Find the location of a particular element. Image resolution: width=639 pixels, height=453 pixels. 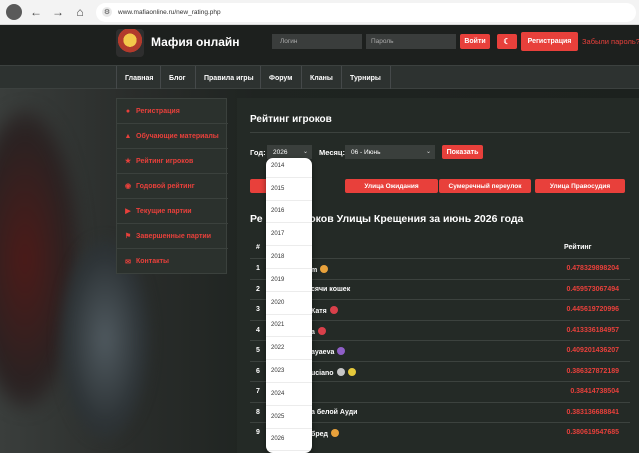

page-title: Рейтинг игроков is located at coordinates (291, 119).